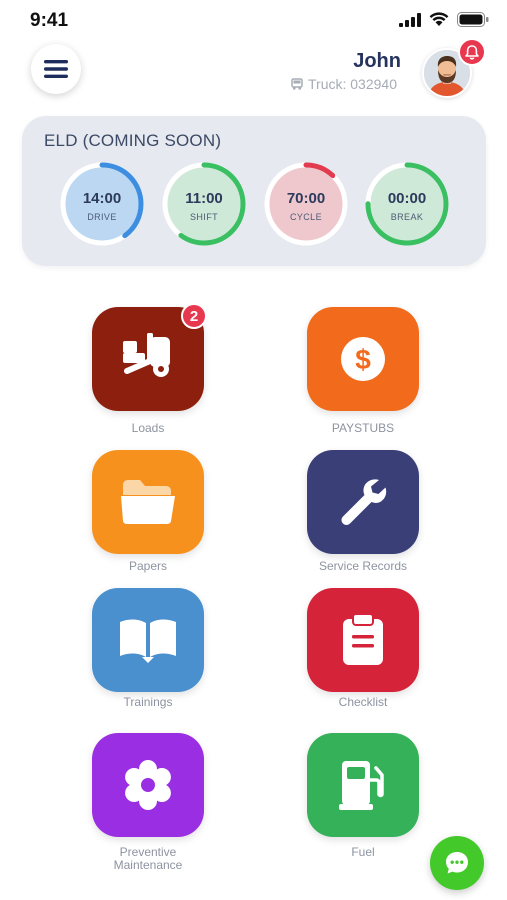  What do you see at coordinates (377, 61) in the screenshot?
I see `user-name: John` at bounding box center [377, 61].